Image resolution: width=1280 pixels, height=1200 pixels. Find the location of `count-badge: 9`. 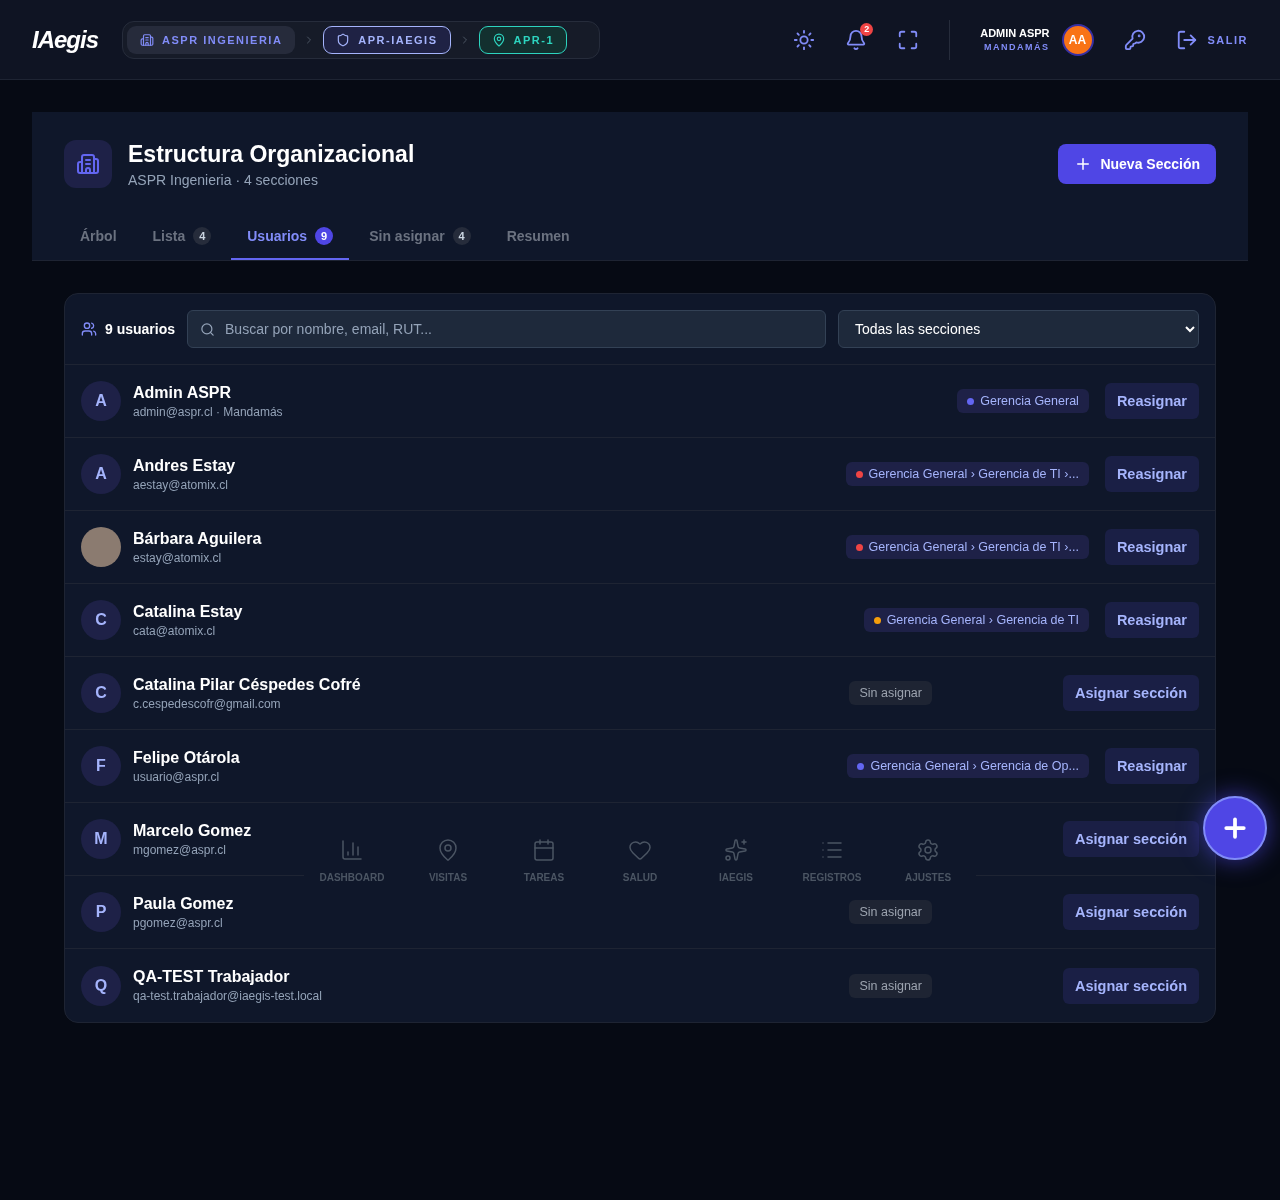

count-badge: 9 is located at coordinates (324, 236).